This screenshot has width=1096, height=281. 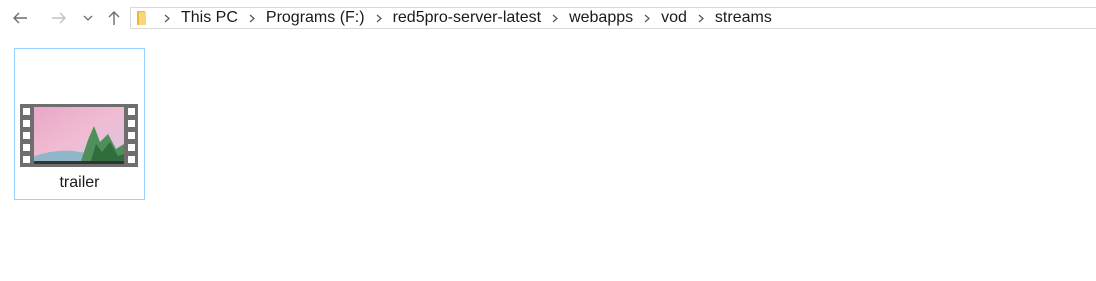 I want to click on forward-button, so click(x=59, y=18).